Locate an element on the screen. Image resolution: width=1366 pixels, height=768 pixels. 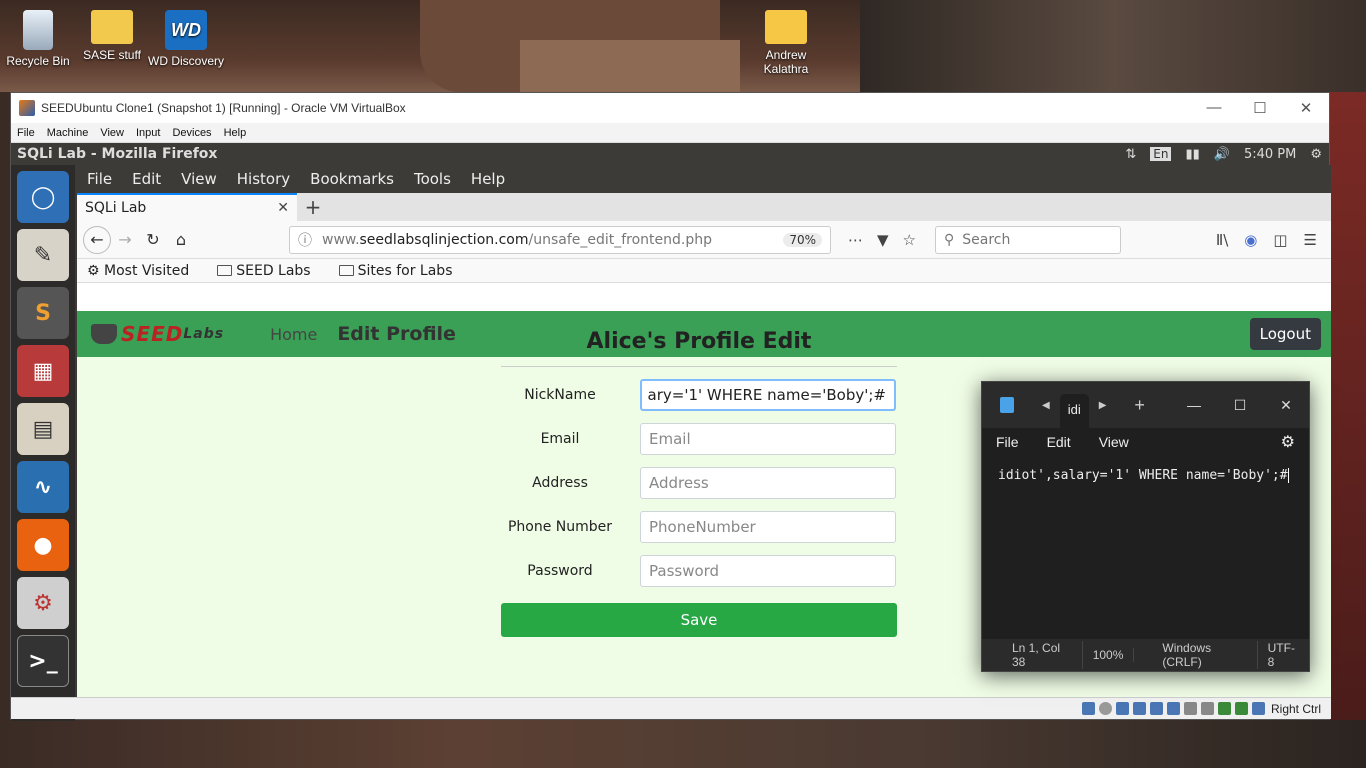
save-button: Save is located at coordinates (699, 620).